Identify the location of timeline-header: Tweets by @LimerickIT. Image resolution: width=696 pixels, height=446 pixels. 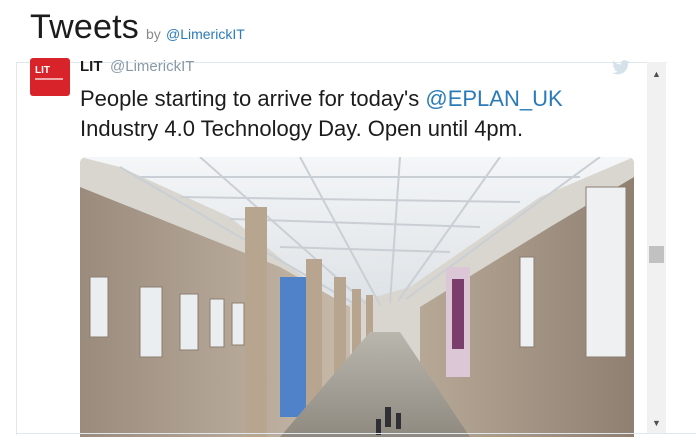
(348, 31).